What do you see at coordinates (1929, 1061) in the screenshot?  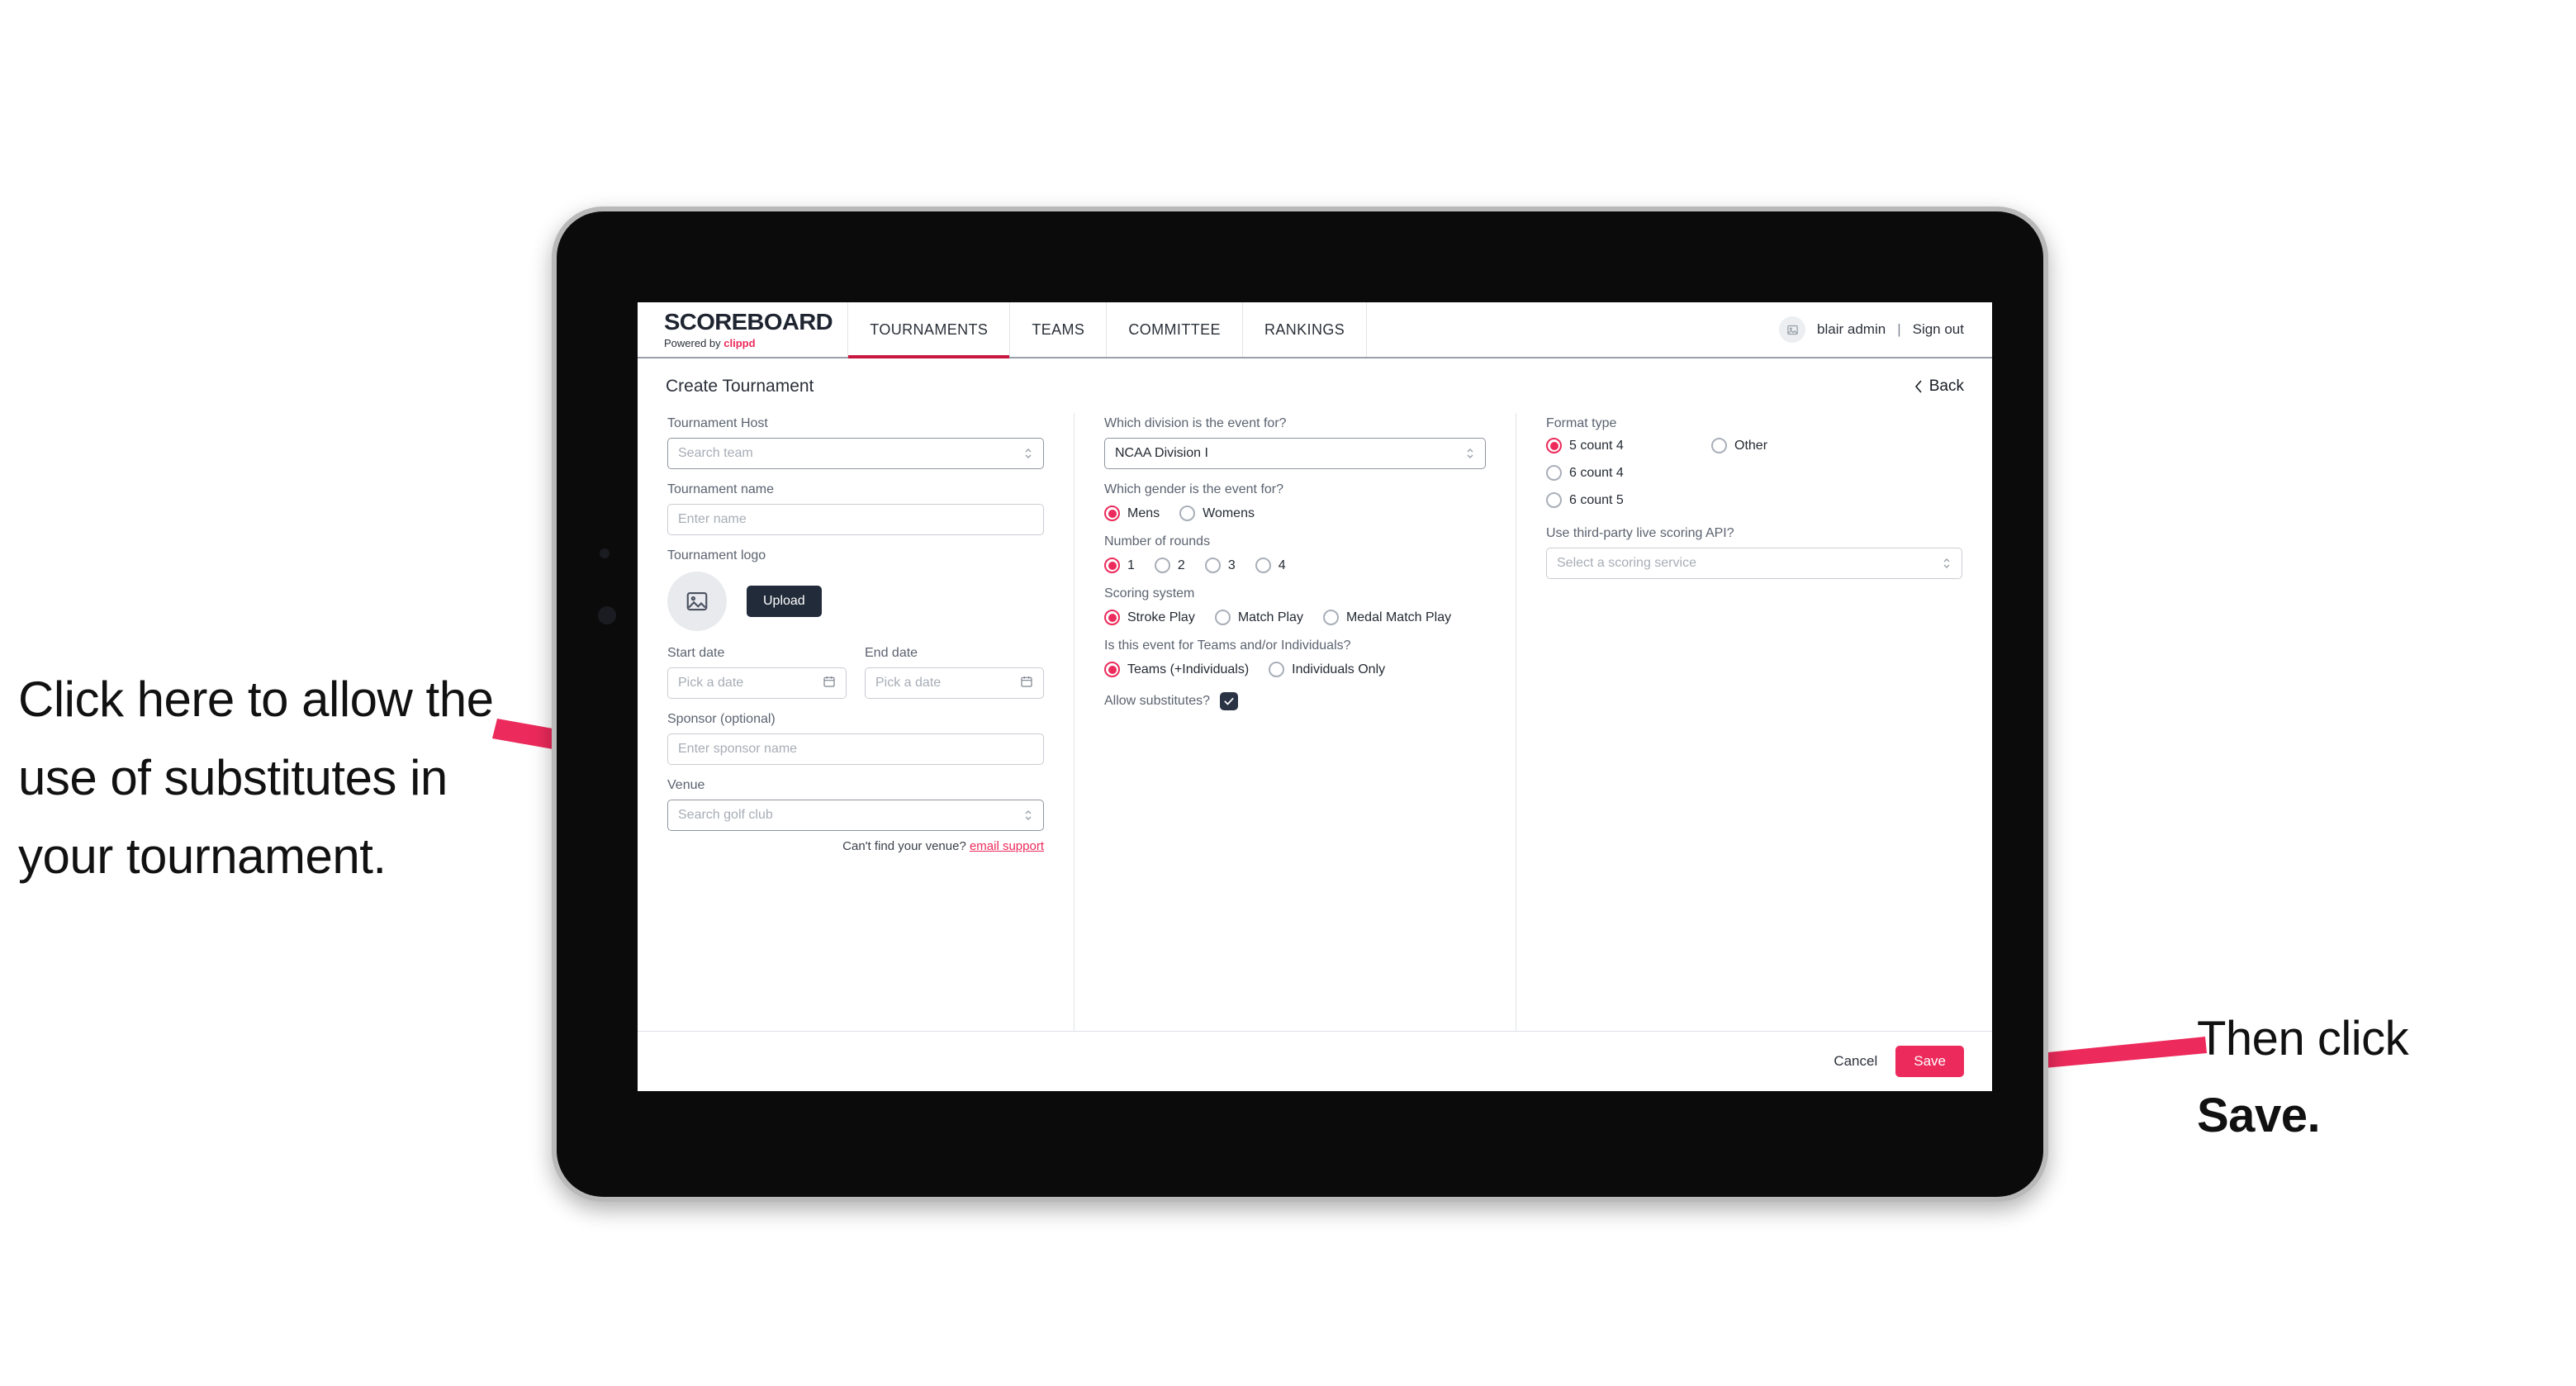 I see `save-button: Save` at bounding box center [1929, 1061].